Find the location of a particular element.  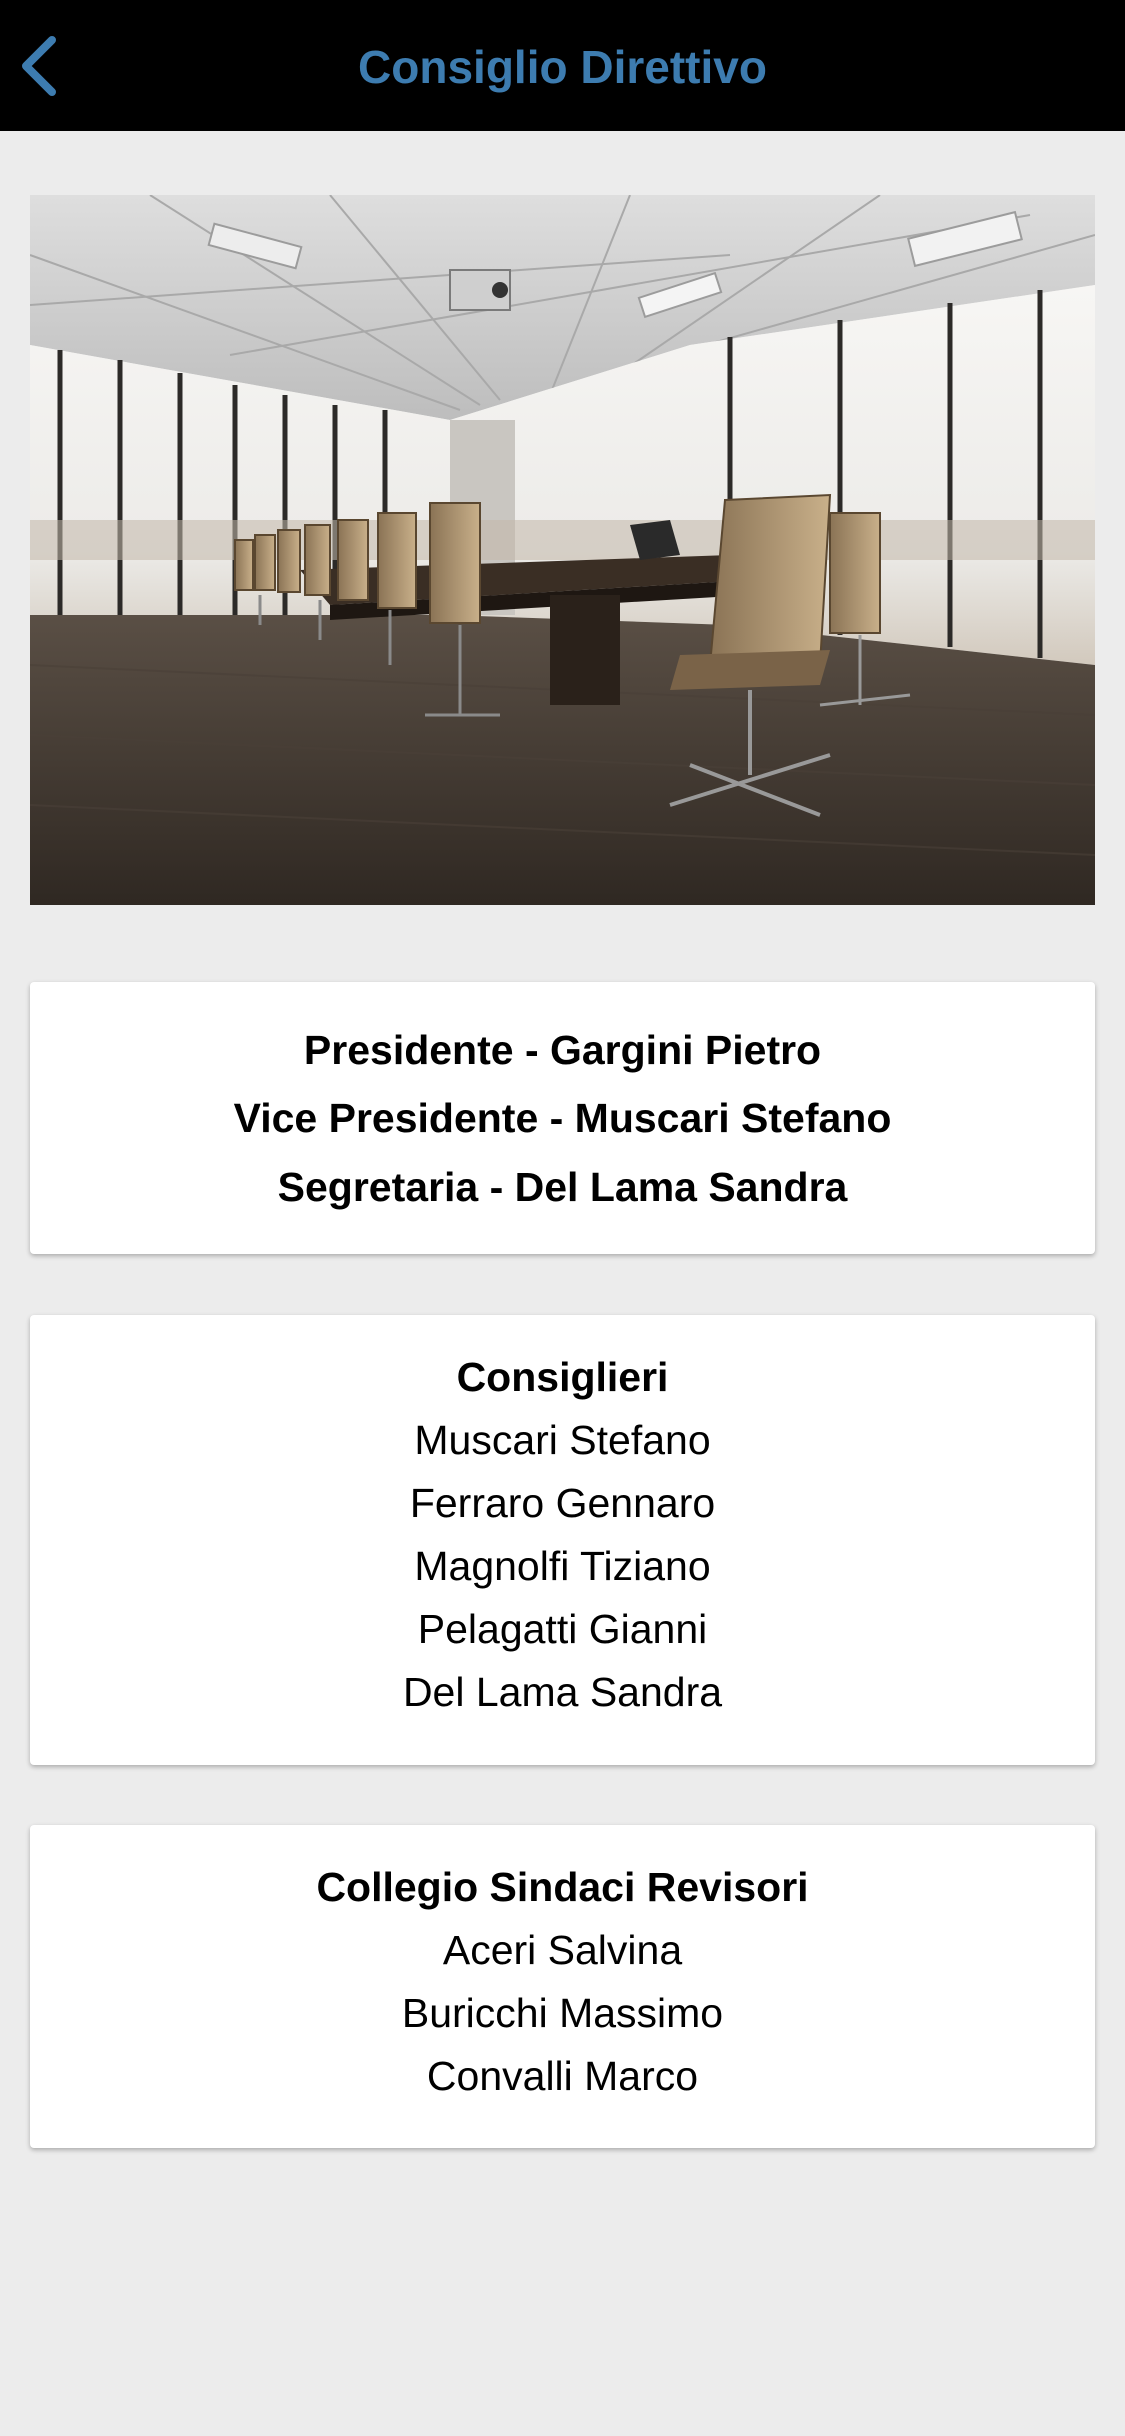

list-item: Convalli Marco is located at coordinates (562, 2076).